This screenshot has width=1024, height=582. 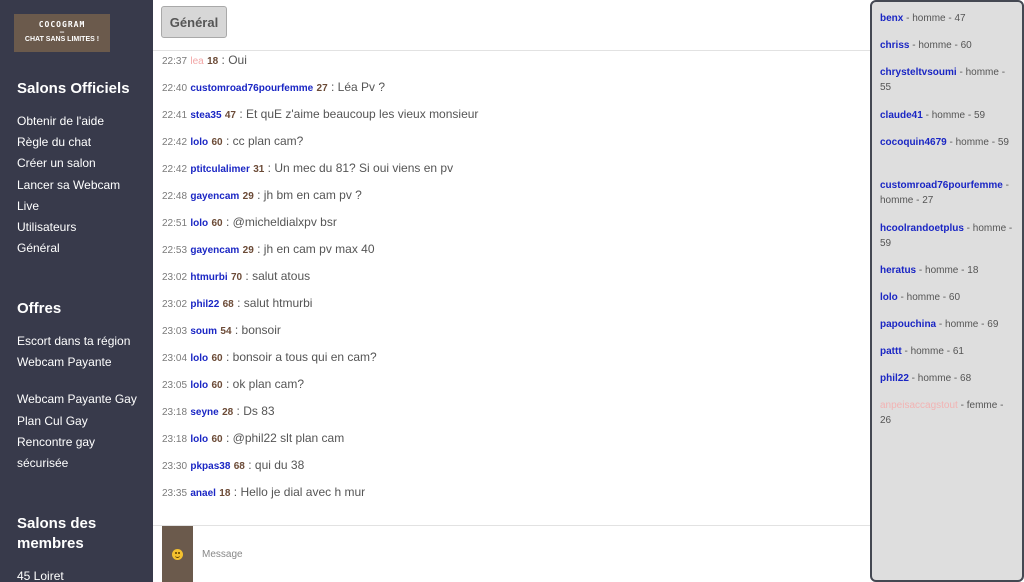 What do you see at coordinates (948, 193) in the screenshot?
I see `user-list-item: customroad76pourfemme - homme - 27` at bounding box center [948, 193].